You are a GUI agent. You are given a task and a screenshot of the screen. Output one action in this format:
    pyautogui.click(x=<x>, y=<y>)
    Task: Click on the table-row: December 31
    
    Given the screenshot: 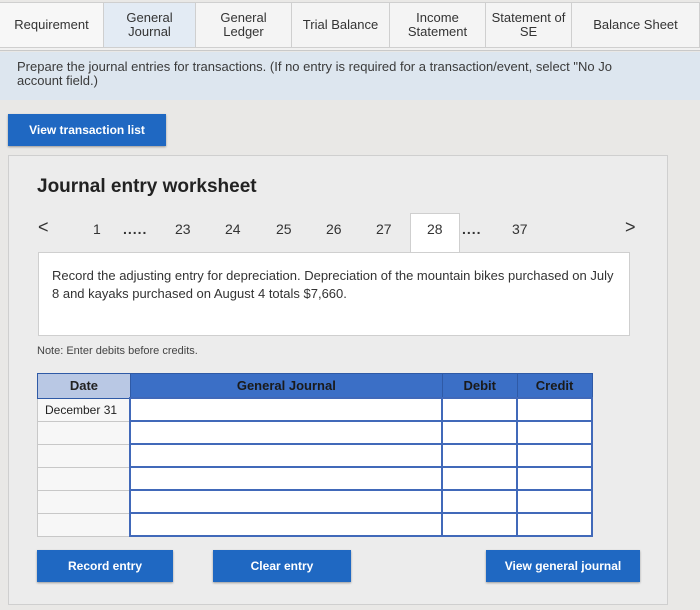 What is the action you would take?
    pyautogui.click(x=315, y=409)
    